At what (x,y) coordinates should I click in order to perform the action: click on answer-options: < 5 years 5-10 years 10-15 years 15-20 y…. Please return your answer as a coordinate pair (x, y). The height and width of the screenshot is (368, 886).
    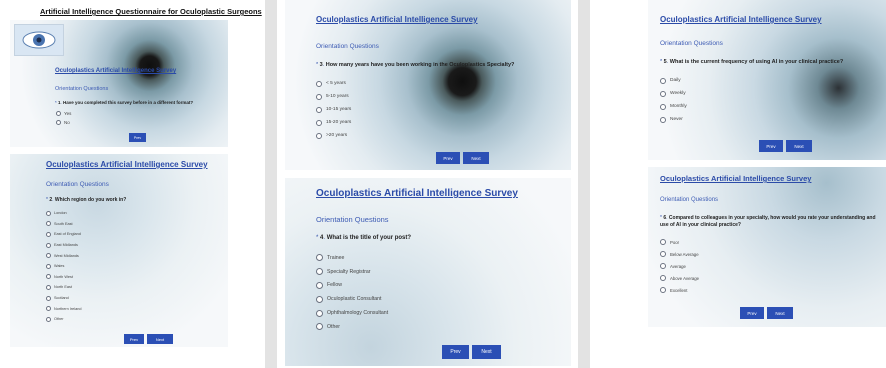
    Looking at the image, I should click on (333, 109).